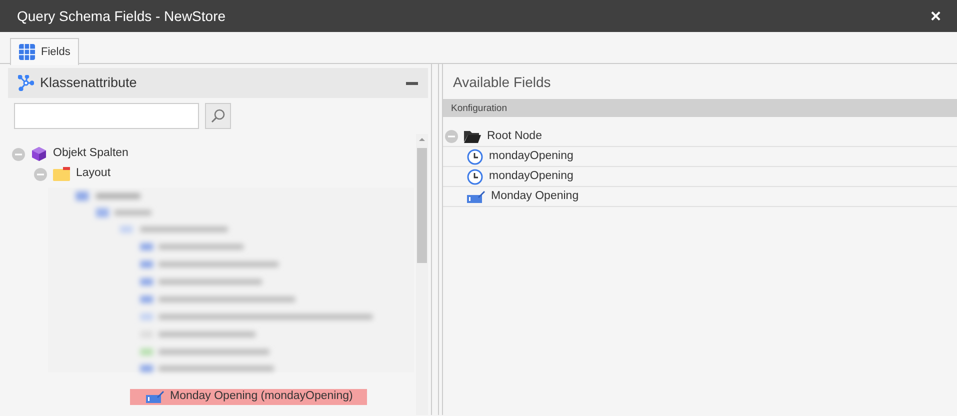 The width and height of the screenshot is (957, 416). I want to click on close-button: ×, so click(935, 16).